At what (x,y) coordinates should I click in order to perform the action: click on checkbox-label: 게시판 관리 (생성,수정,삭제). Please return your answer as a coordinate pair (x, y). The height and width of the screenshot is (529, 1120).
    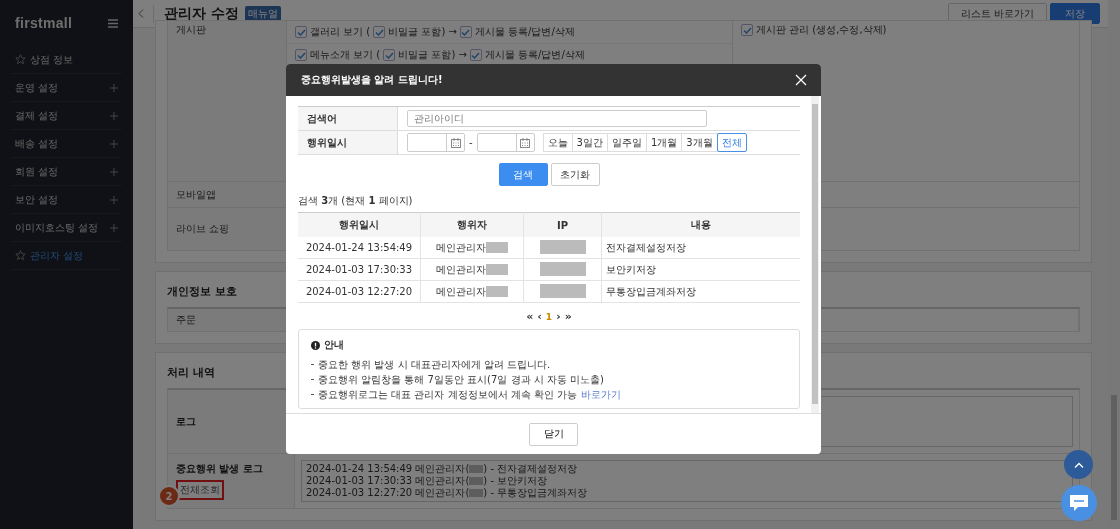
    Looking at the image, I should click on (821, 30).